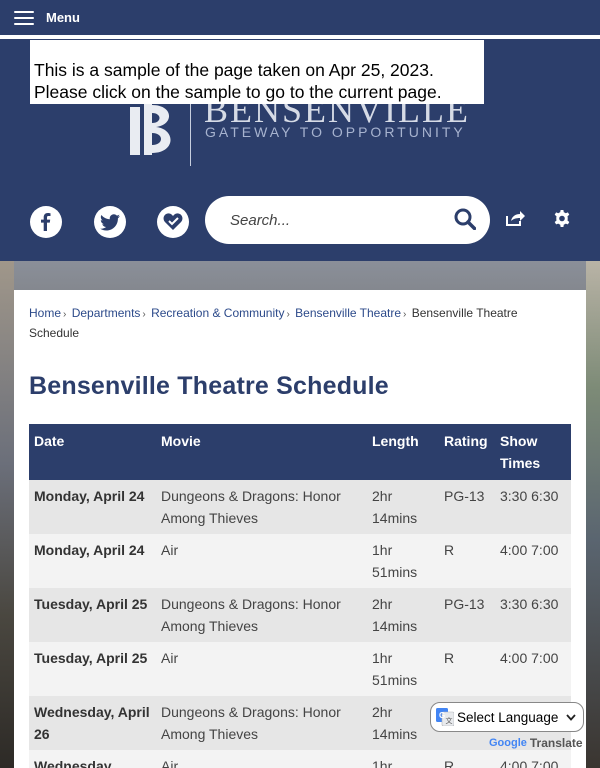 Image resolution: width=600 pixels, height=768 pixels. What do you see at coordinates (63, 17) in the screenshot?
I see `menu-label: Menu` at bounding box center [63, 17].